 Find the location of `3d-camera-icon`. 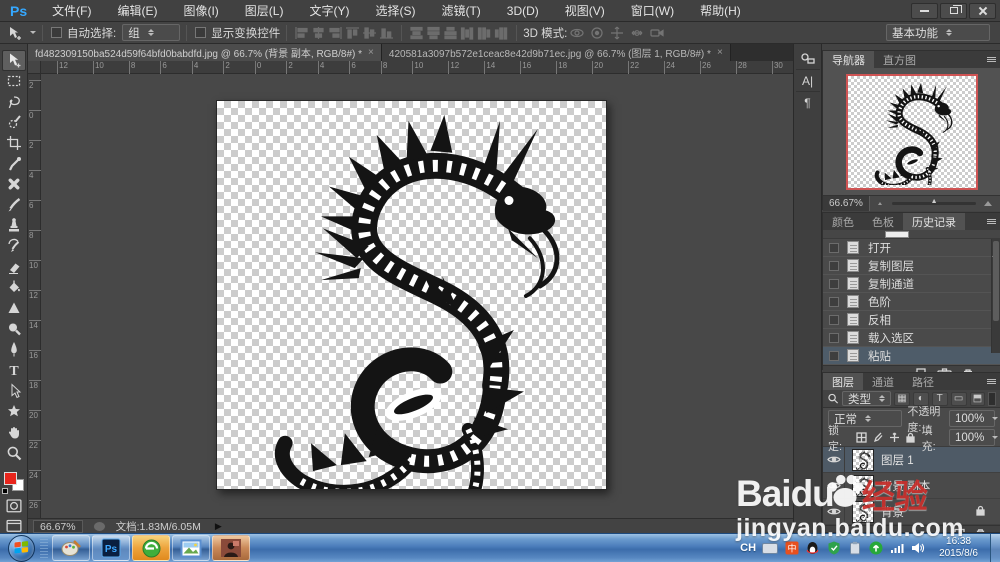

3d-camera-icon is located at coordinates (657, 33).